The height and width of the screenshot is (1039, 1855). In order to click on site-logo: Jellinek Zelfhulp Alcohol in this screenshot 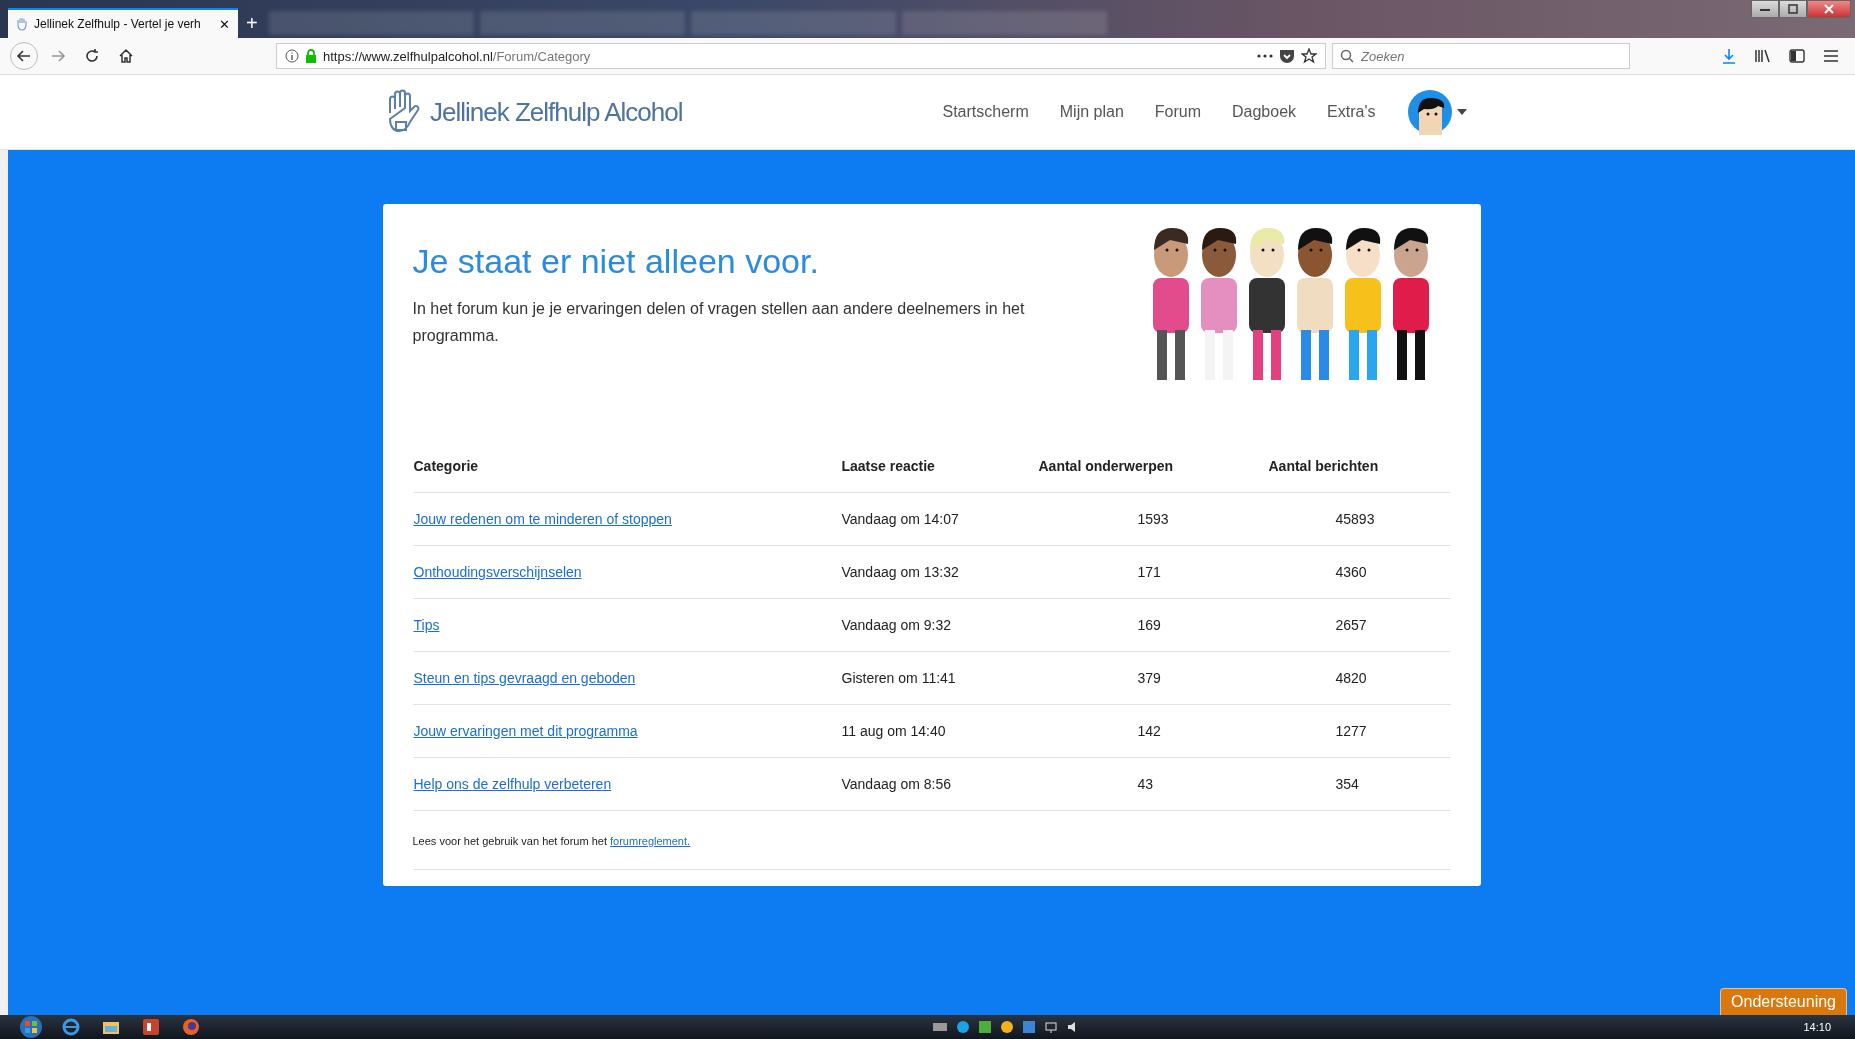, I will do `click(556, 112)`.